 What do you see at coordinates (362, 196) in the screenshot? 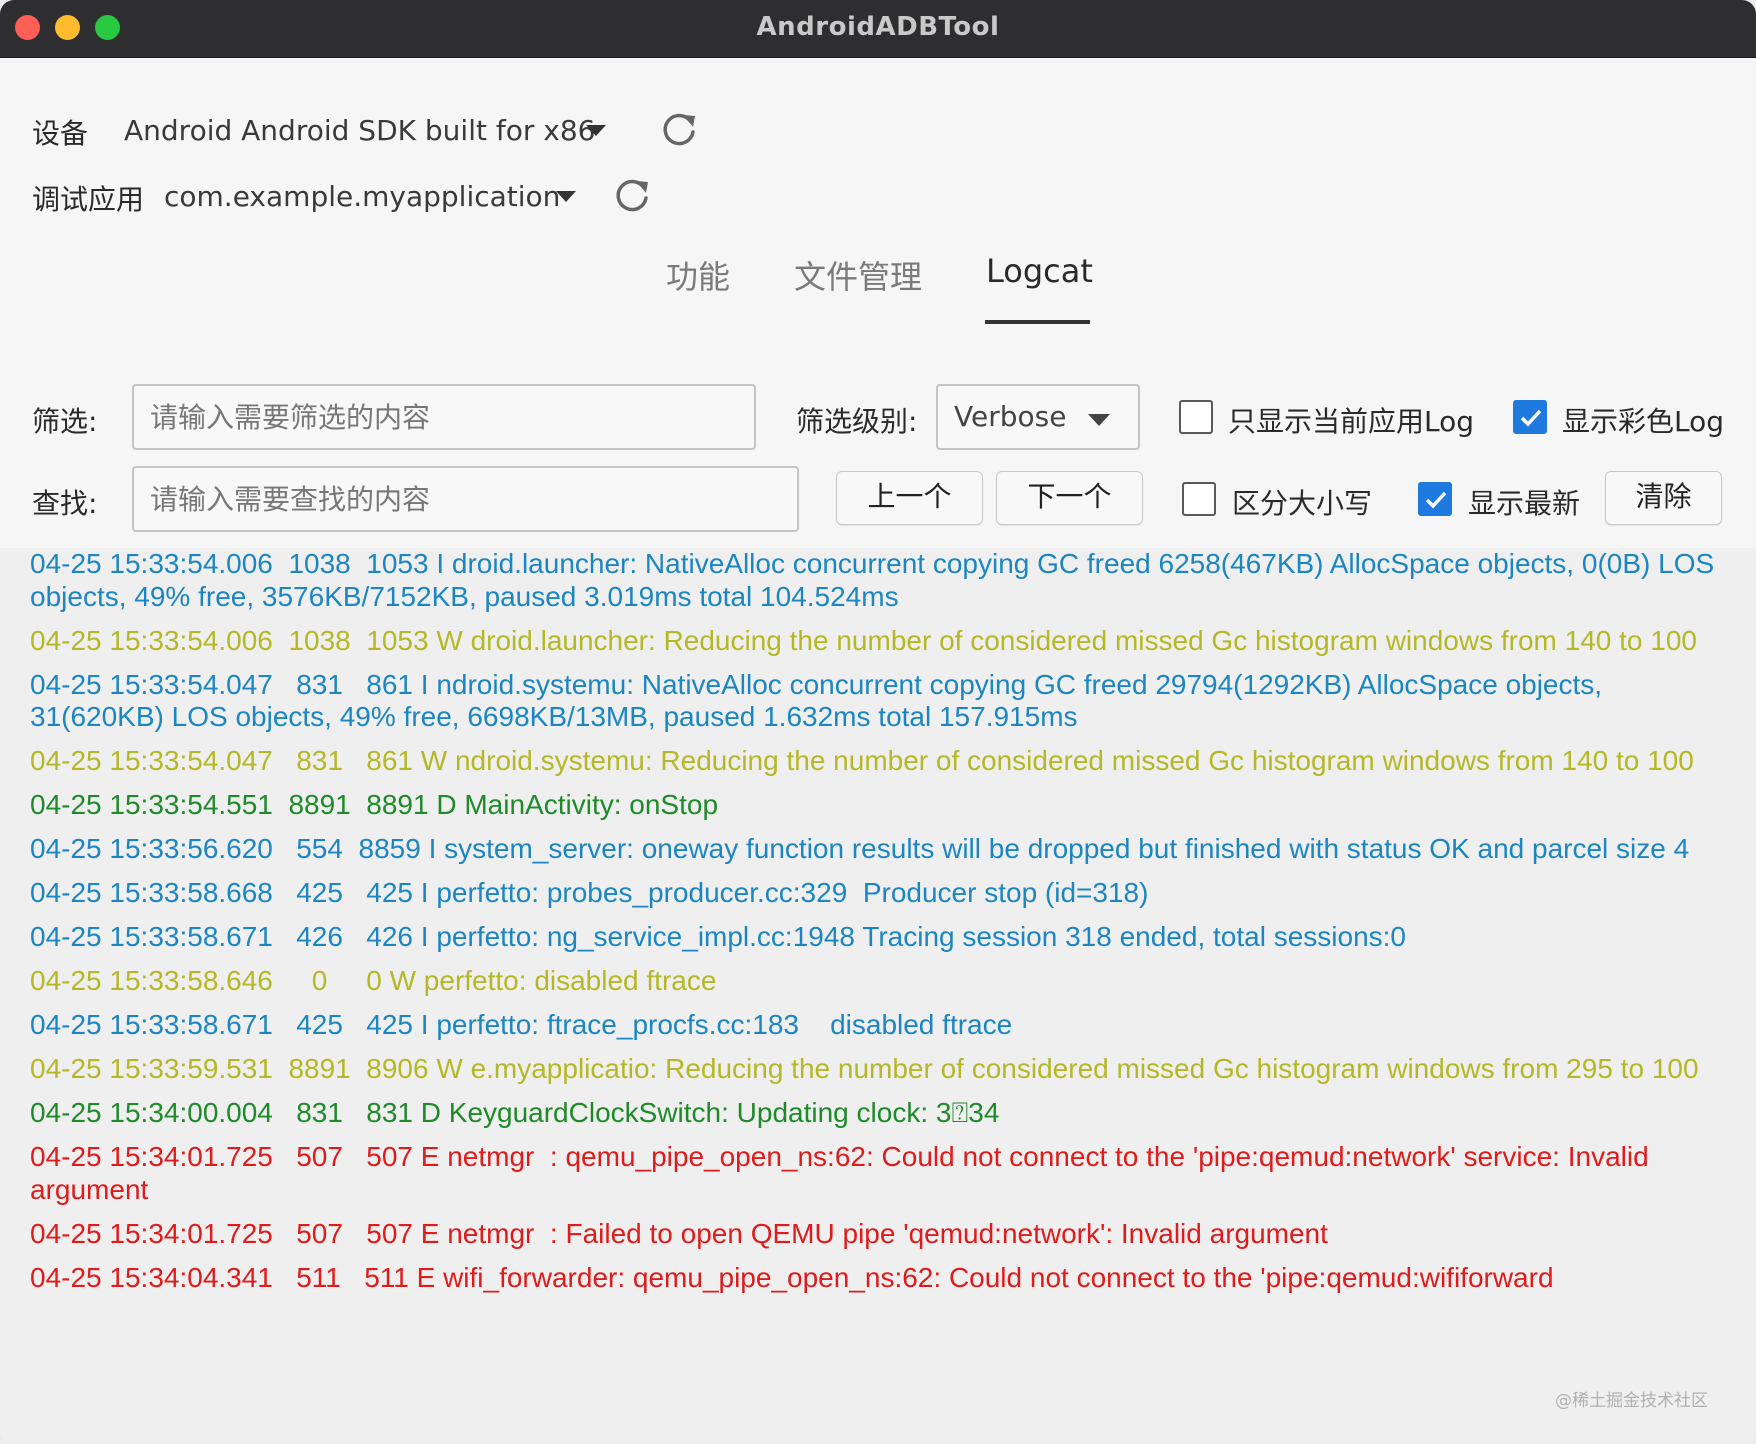
I see `app-select: com.example.myapplication` at bounding box center [362, 196].